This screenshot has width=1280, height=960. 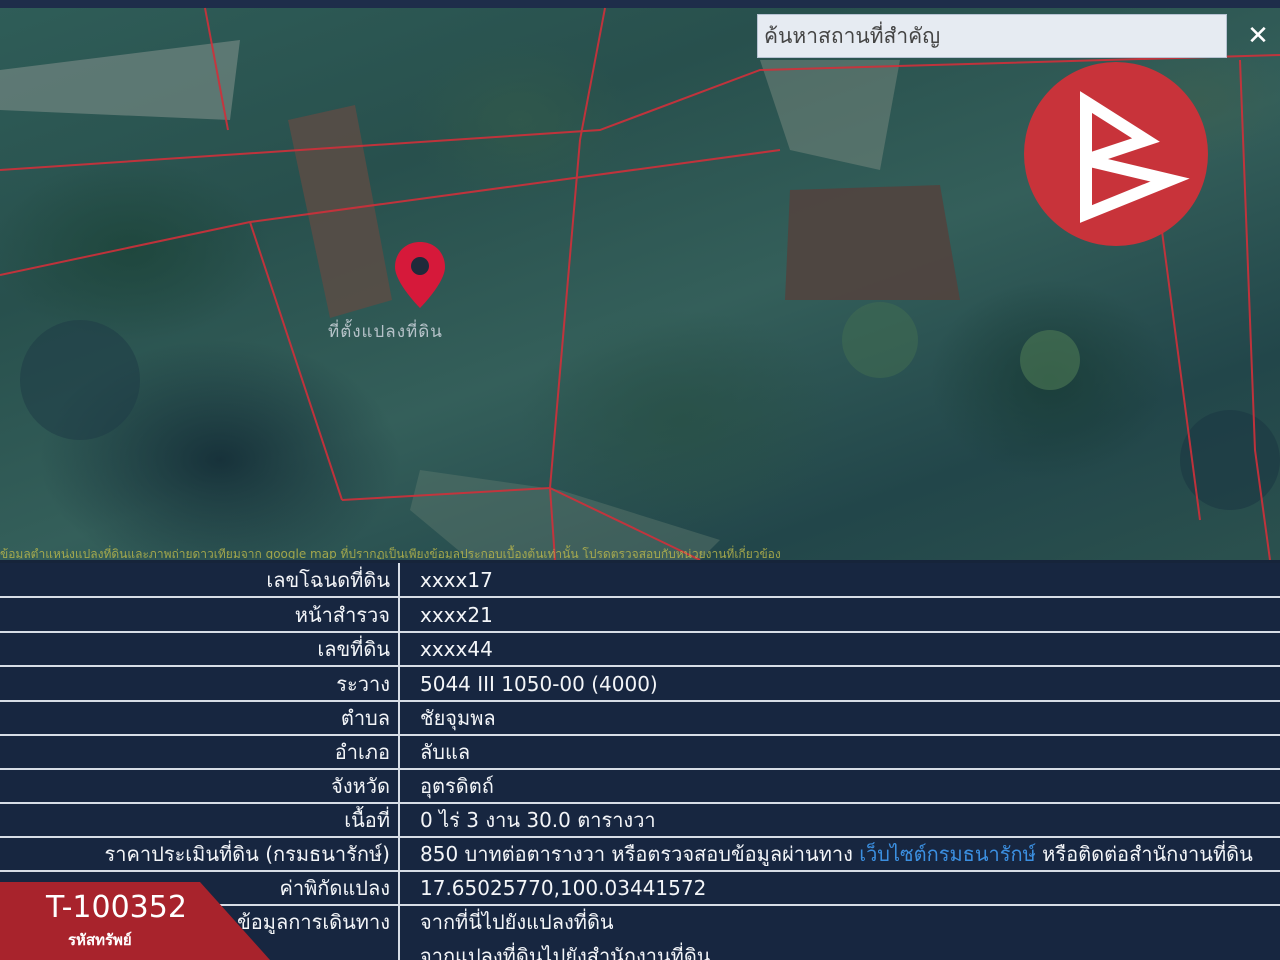 What do you see at coordinates (565, 949) in the screenshot?
I see `directions-to-land-office-link: จากแปลงที่ดินไปยังสำนักงานที่ดิน` at bounding box center [565, 949].